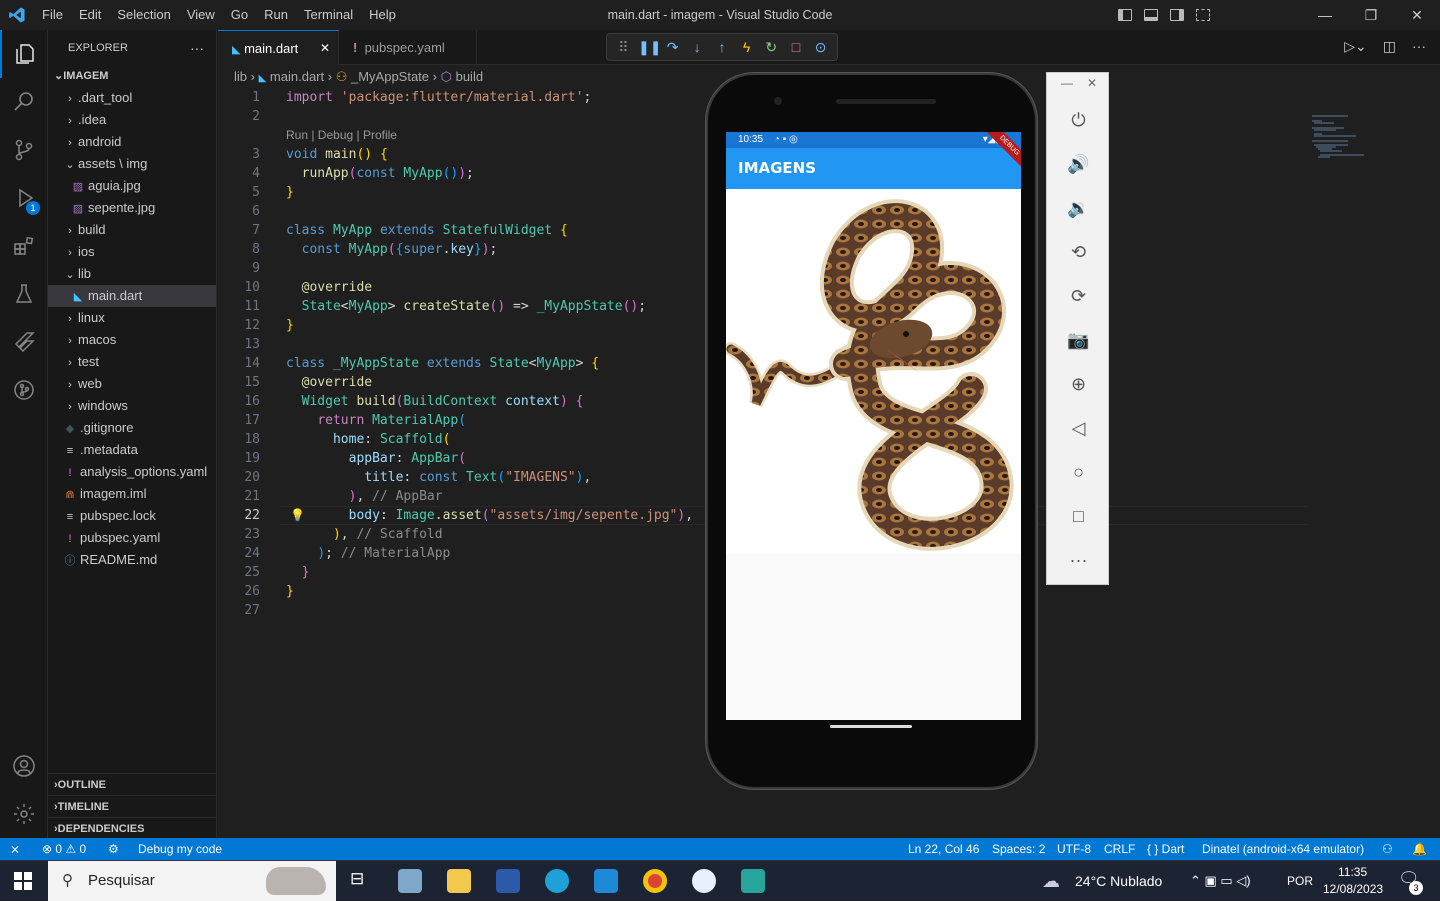 This screenshot has height=901, width=1440. I want to click on tree-item: › .idea, so click(132, 120).